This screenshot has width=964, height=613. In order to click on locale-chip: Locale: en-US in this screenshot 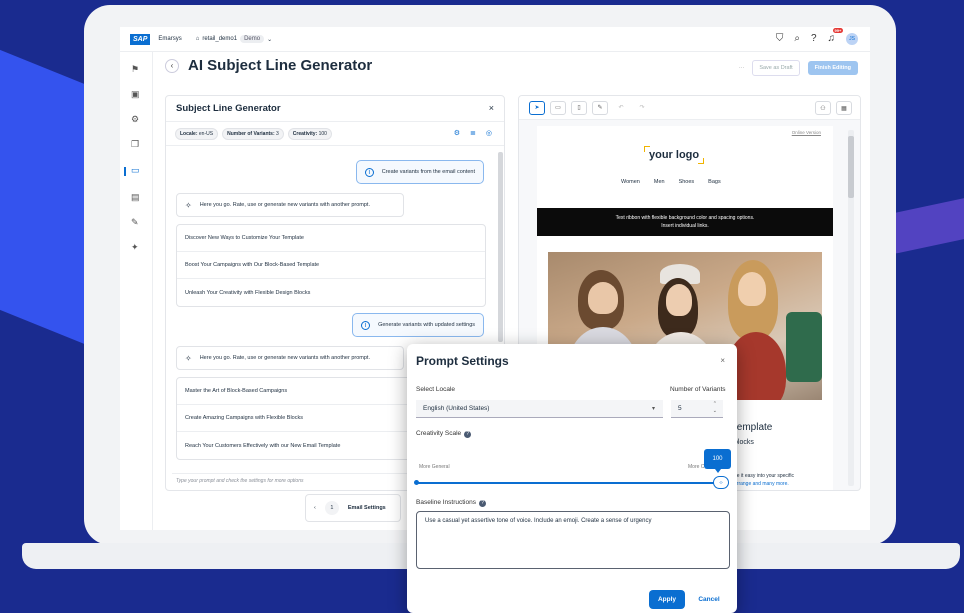, I will do `click(197, 133)`.